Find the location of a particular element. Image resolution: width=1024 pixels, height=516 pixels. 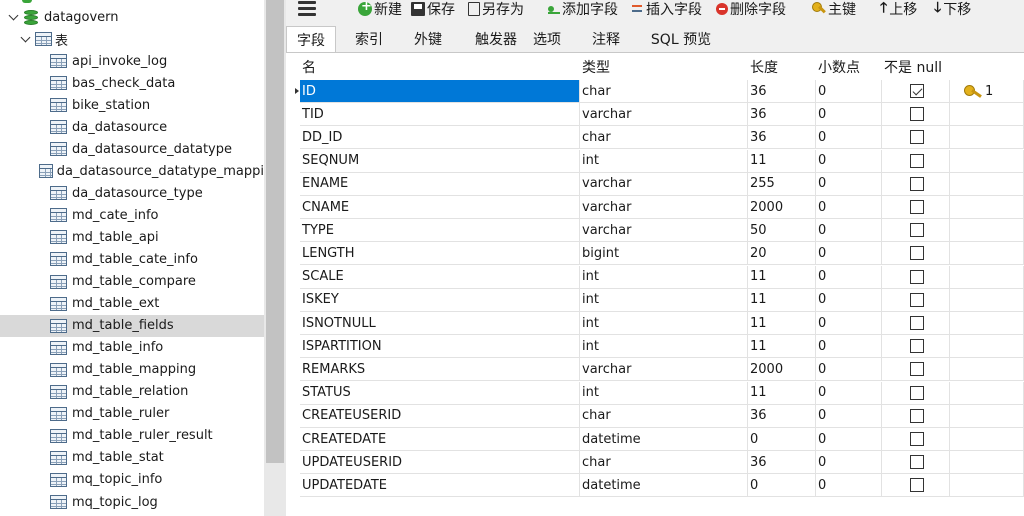

tree-tables-folder: 表 is located at coordinates (132, 39).